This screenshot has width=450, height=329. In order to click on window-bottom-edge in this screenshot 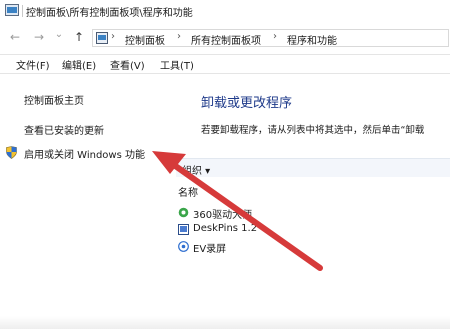, I will do `click(225, 322)`.